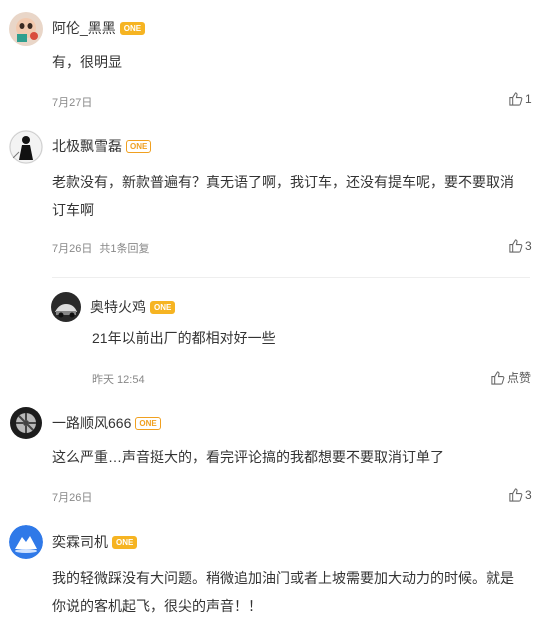  What do you see at coordinates (184, 338) in the screenshot?
I see `reply-text: 21年以前出厂的都相对好一些` at bounding box center [184, 338].